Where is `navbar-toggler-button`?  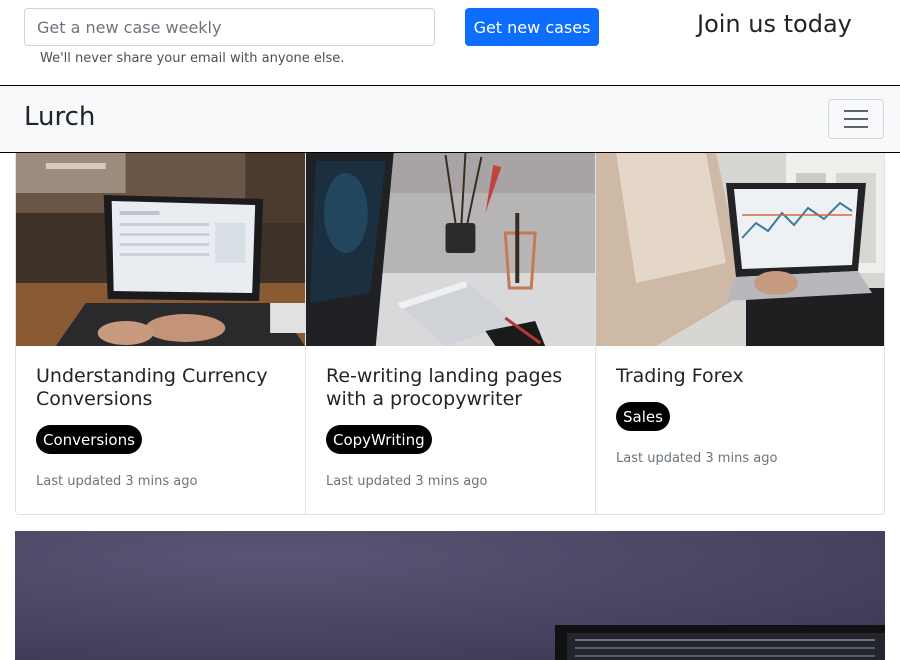
navbar-toggler-button is located at coordinates (856, 119).